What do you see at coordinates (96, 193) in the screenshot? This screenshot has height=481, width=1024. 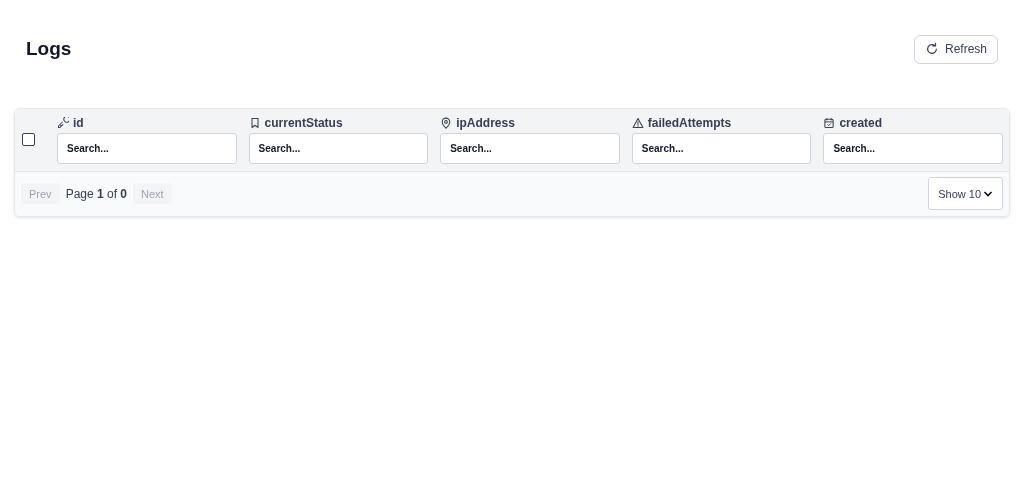 I see `page-info: Page 1 of 0` at bounding box center [96, 193].